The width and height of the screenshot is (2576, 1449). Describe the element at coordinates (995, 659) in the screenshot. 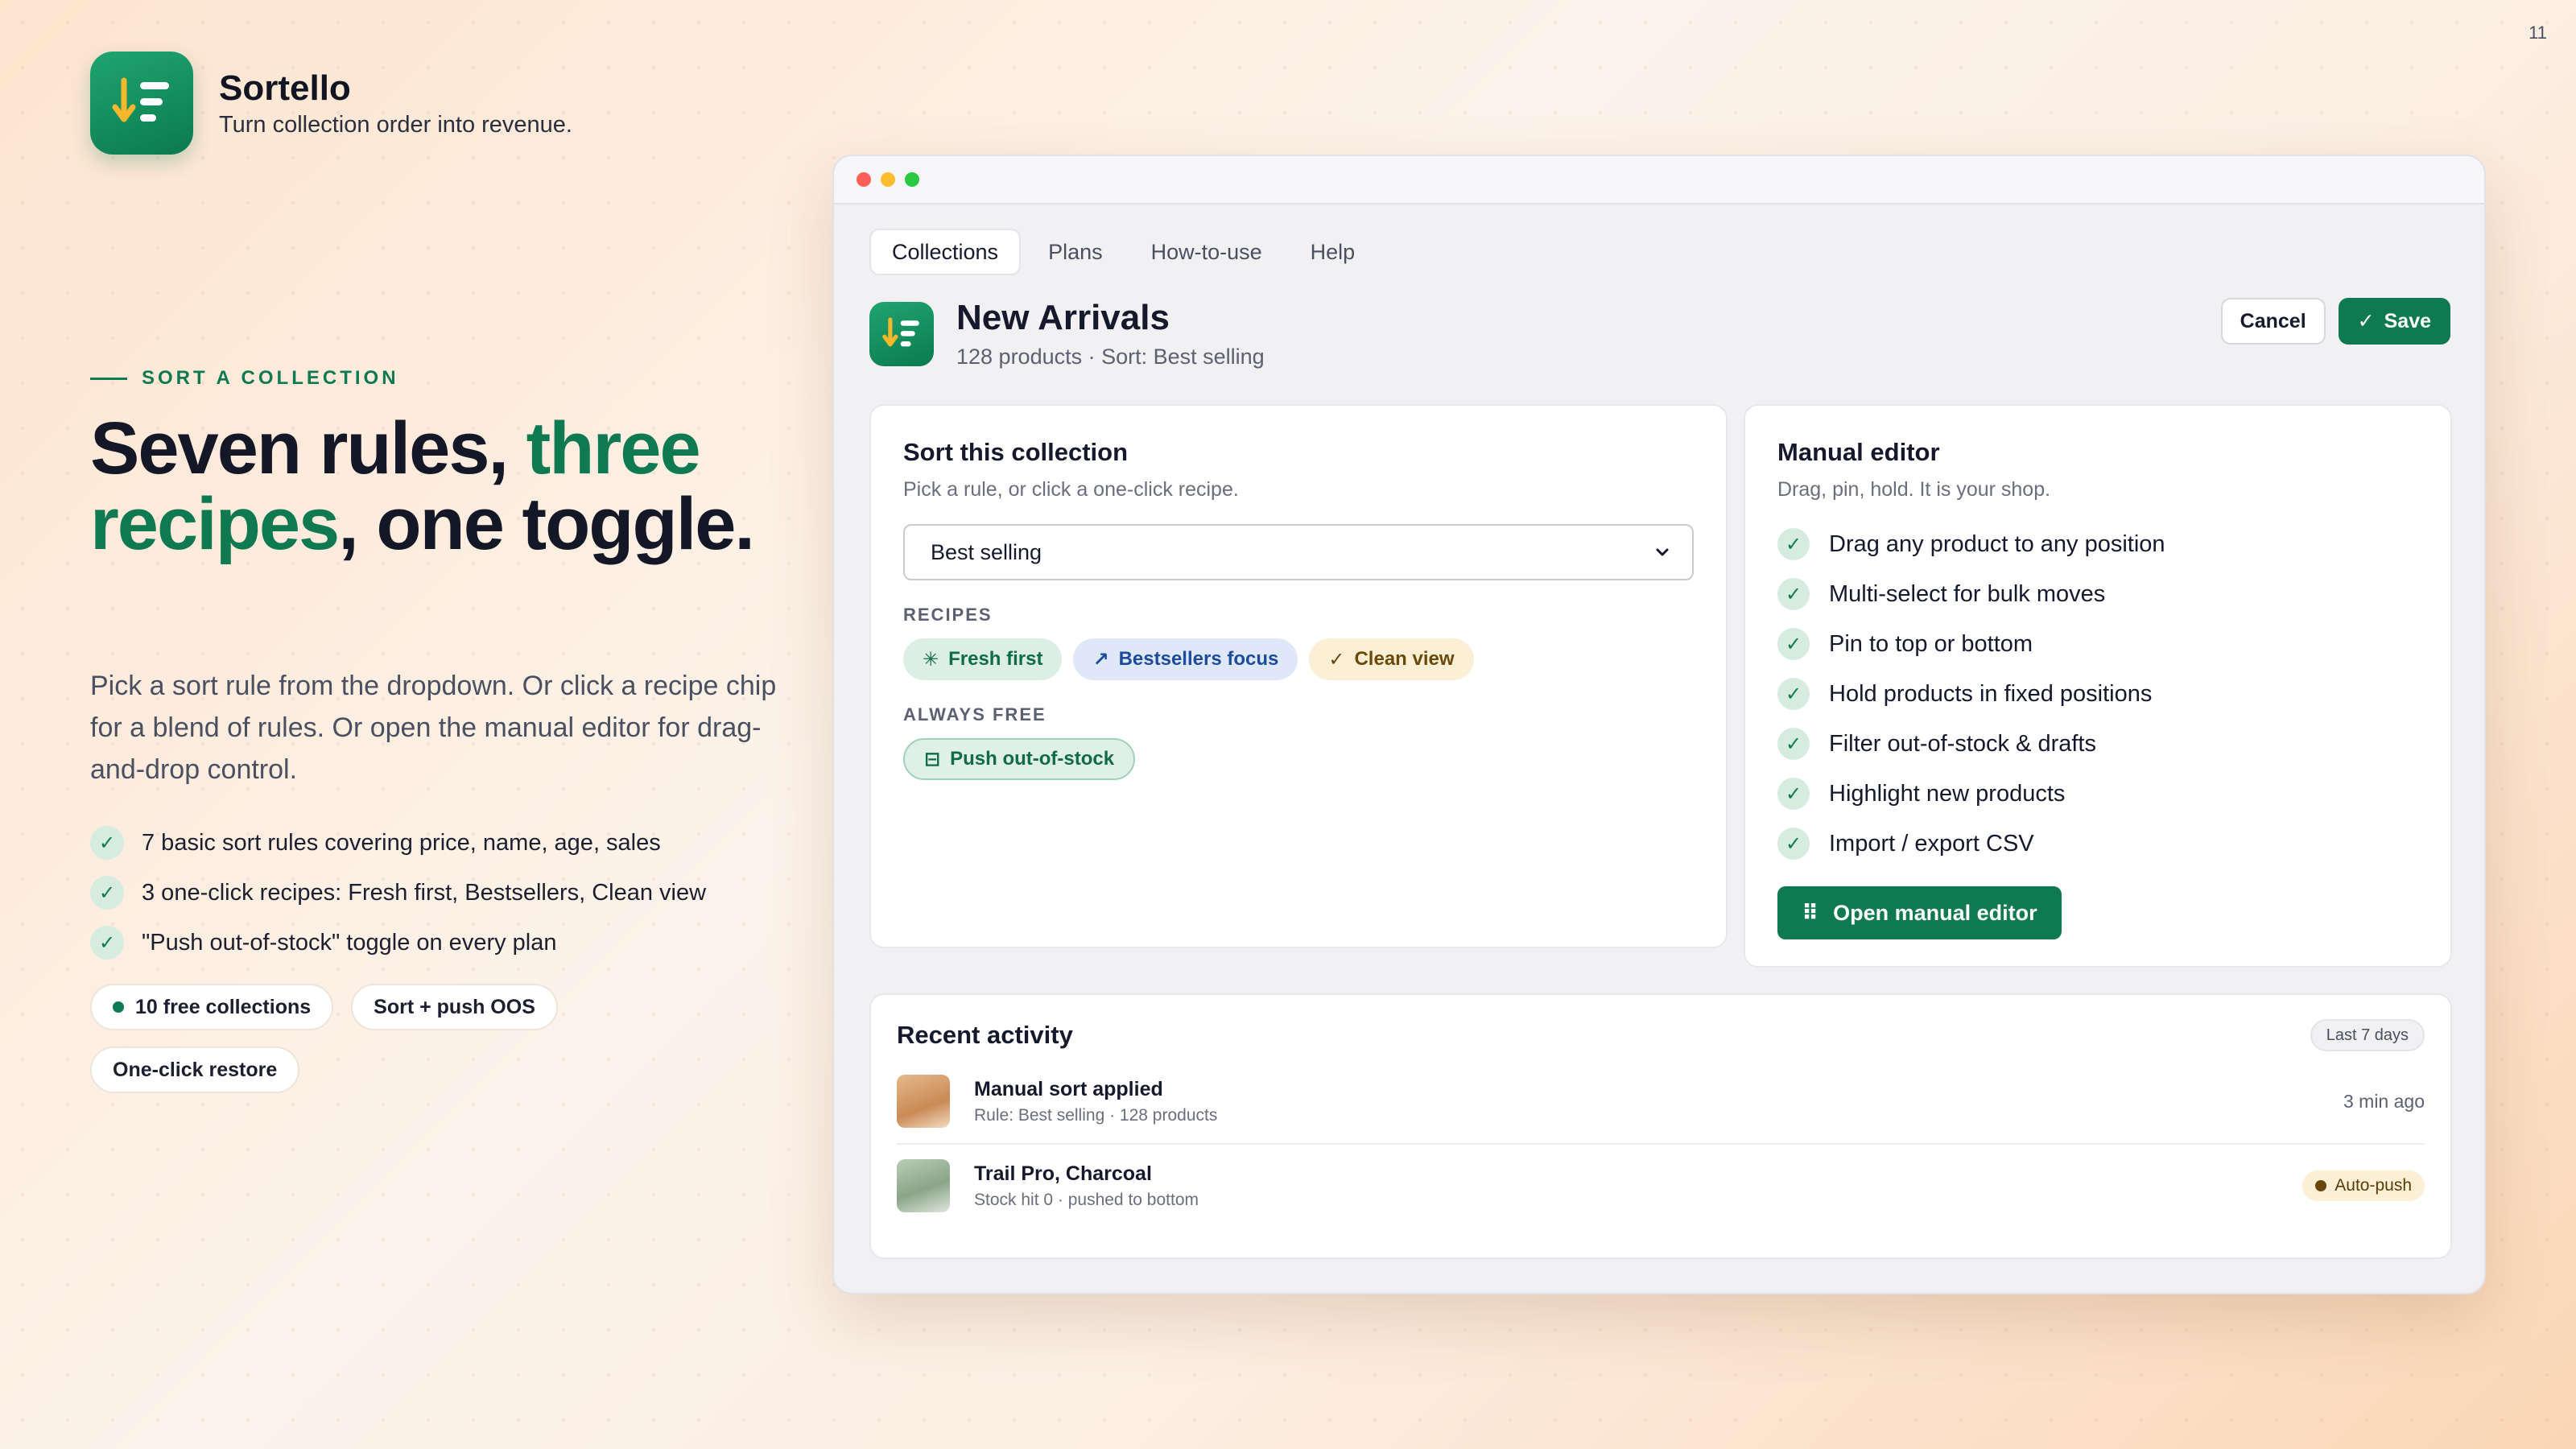

I see `chip-label: Fresh first` at that location.